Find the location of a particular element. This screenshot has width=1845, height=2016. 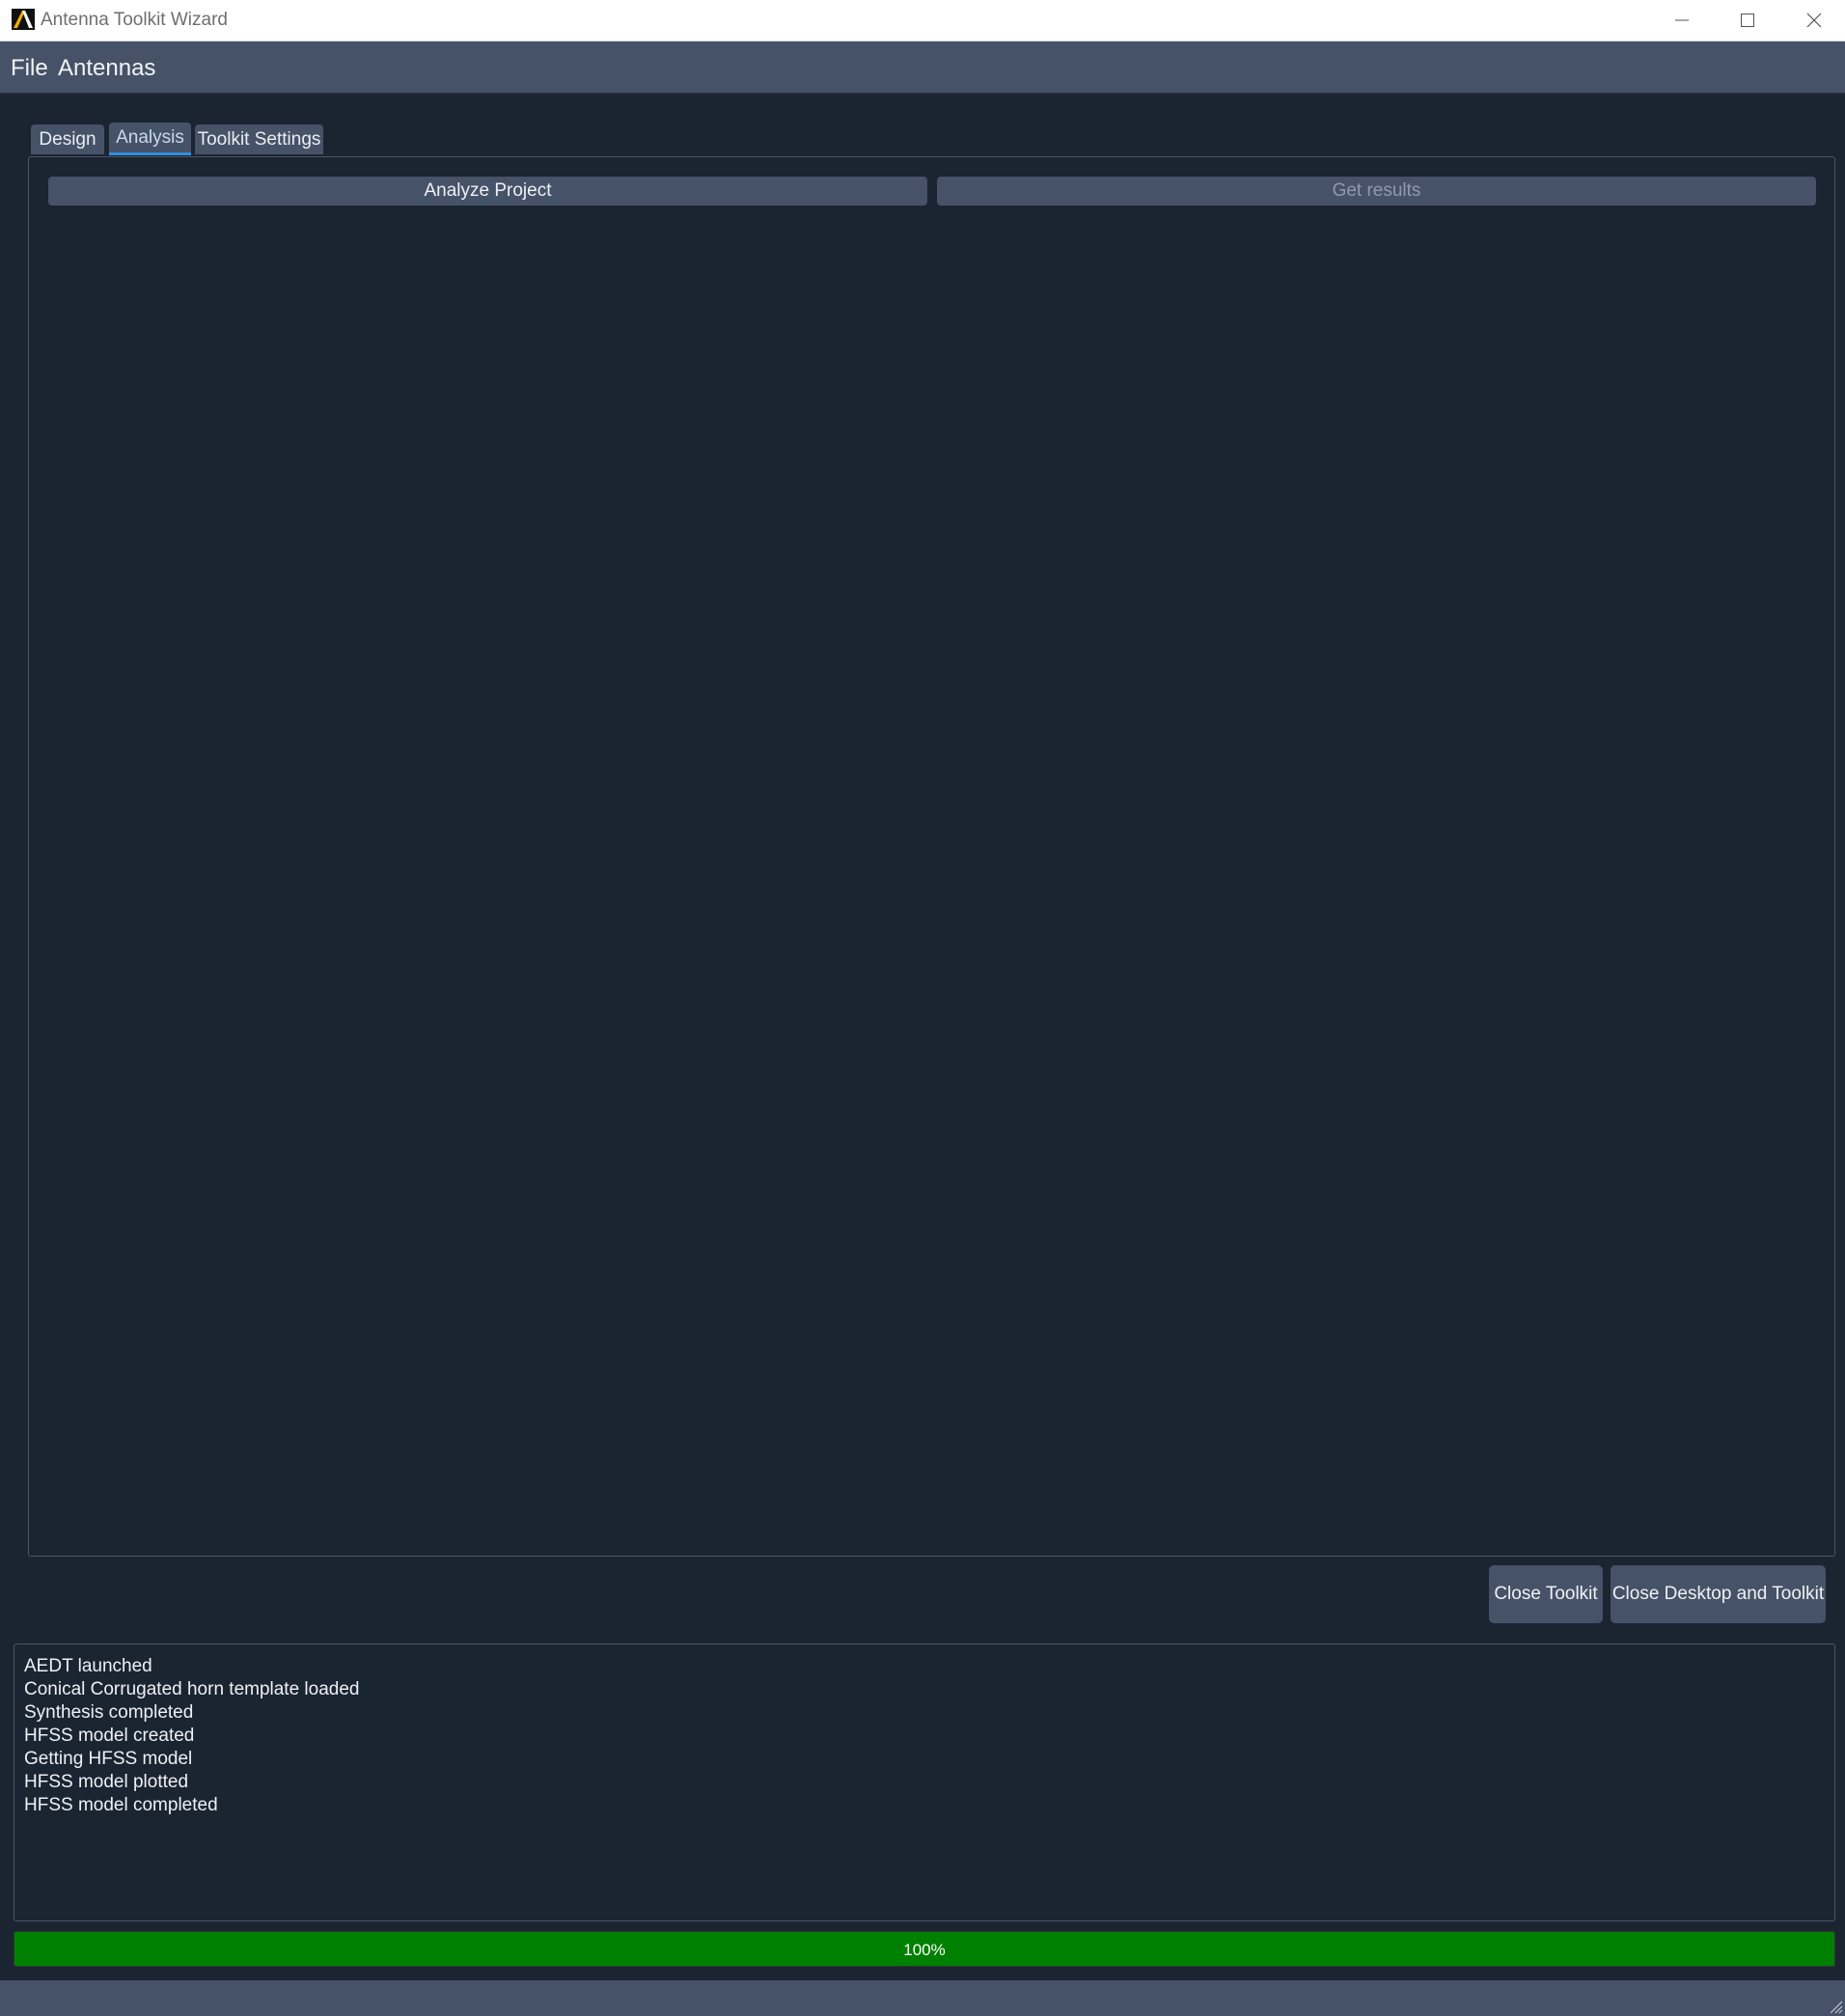

progress-label: 100% is located at coordinates (924, 1950).